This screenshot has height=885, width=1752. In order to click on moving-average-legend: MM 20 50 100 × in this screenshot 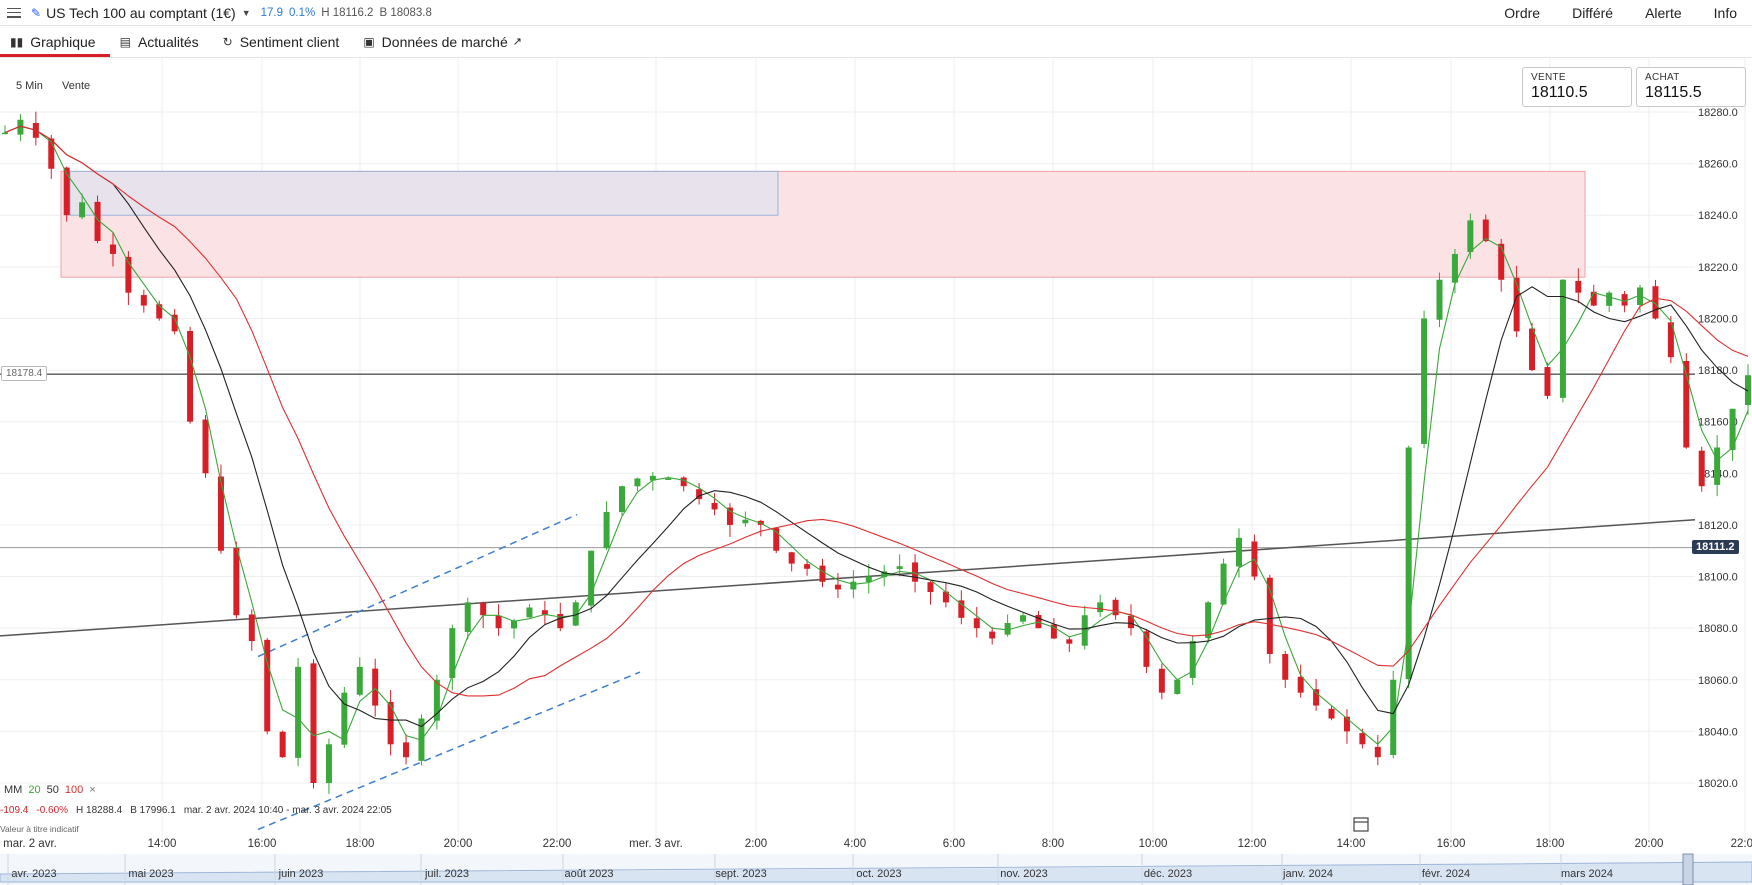, I will do `click(50, 790)`.